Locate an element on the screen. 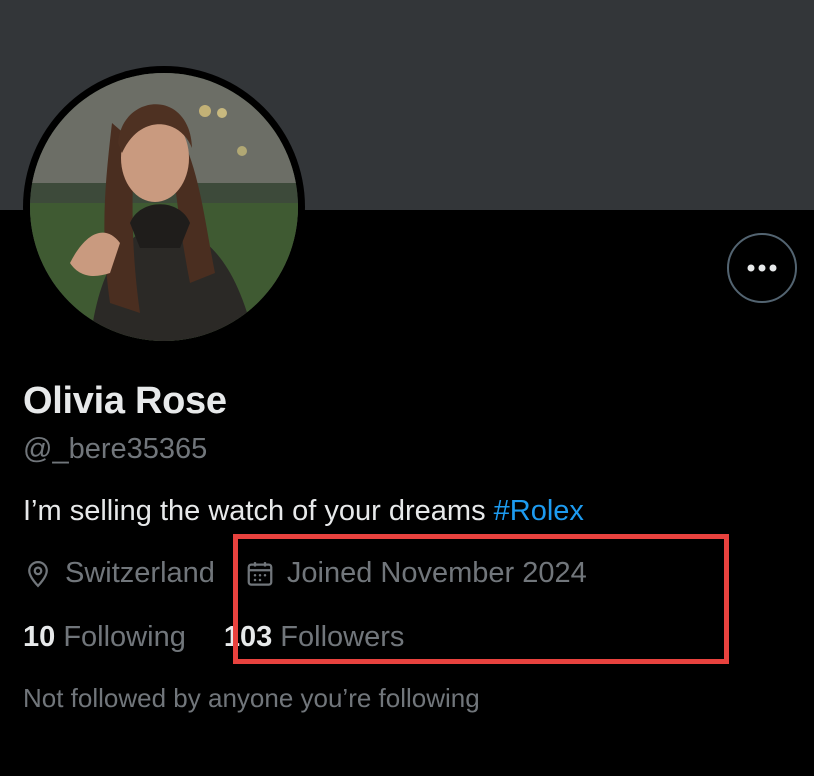 The height and width of the screenshot is (776, 814). calendar-icon is located at coordinates (260, 574).